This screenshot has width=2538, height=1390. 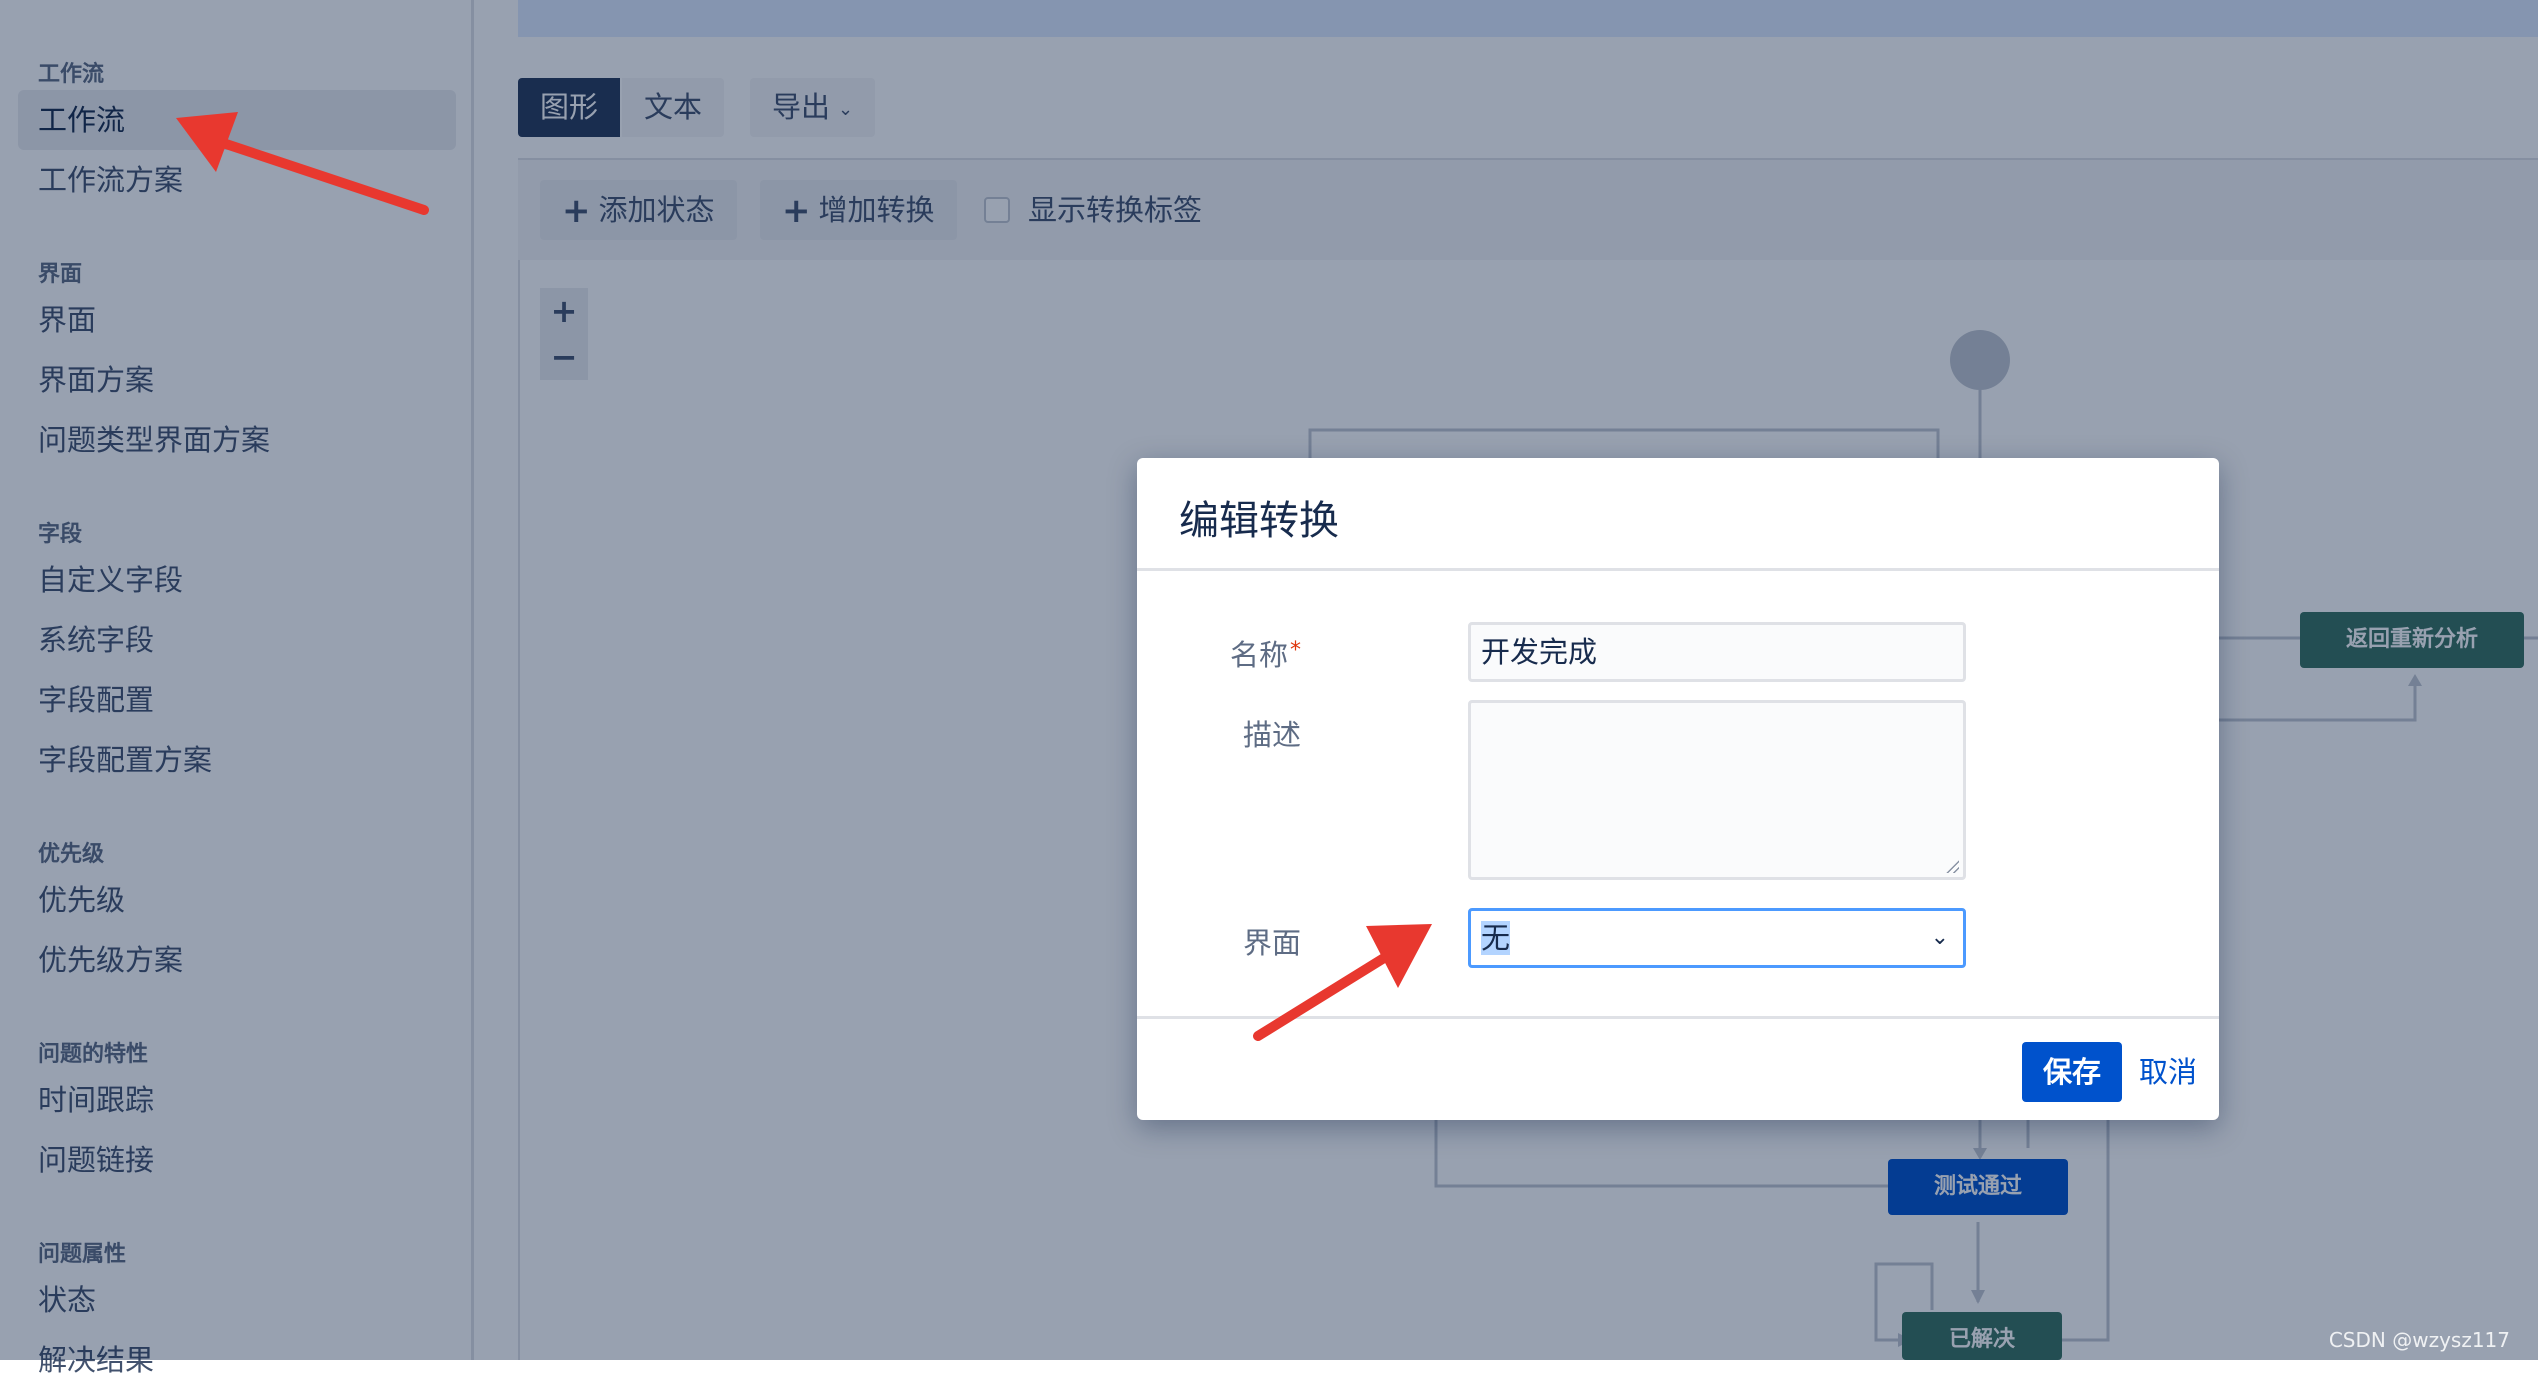 What do you see at coordinates (1259, 521) in the screenshot?
I see `dialog-title: 编辑转换` at bounding box center [1259, 521].